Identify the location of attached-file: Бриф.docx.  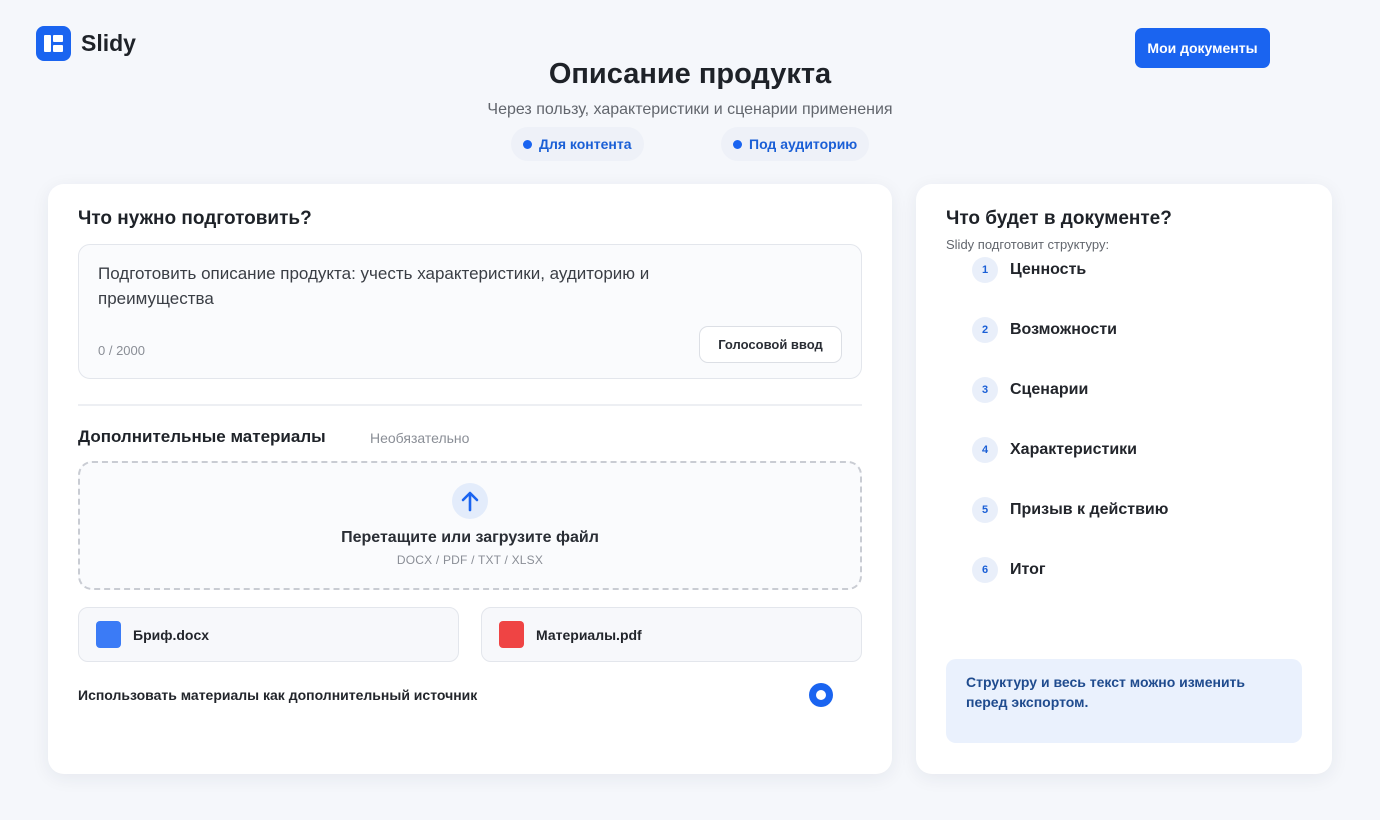
(268, 634).